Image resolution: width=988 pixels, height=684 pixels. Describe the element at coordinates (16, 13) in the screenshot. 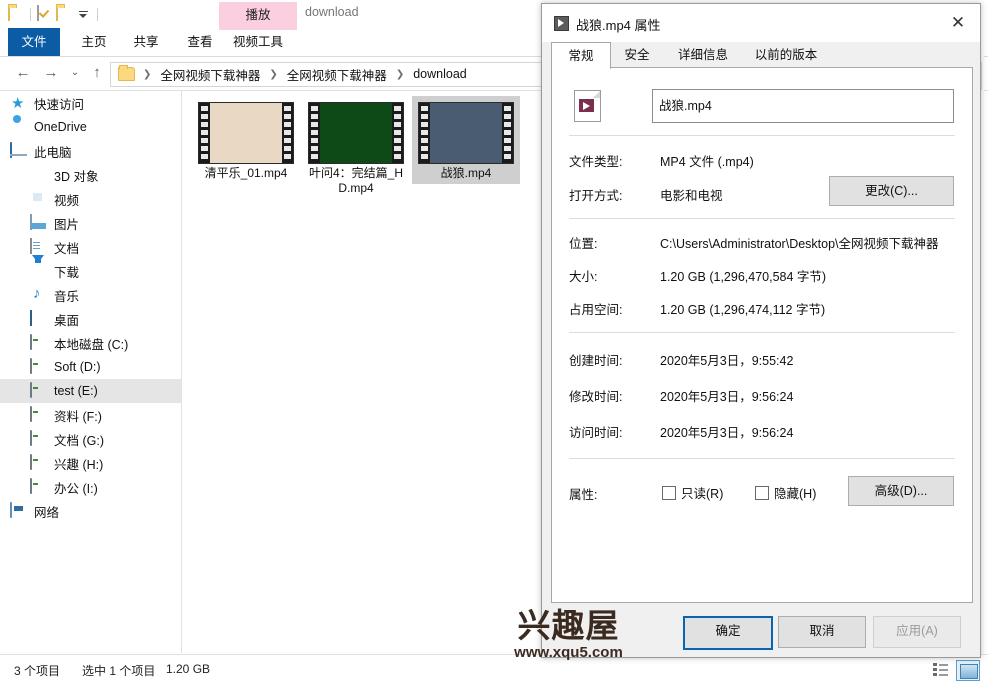

I see `folder-icon` at that location.